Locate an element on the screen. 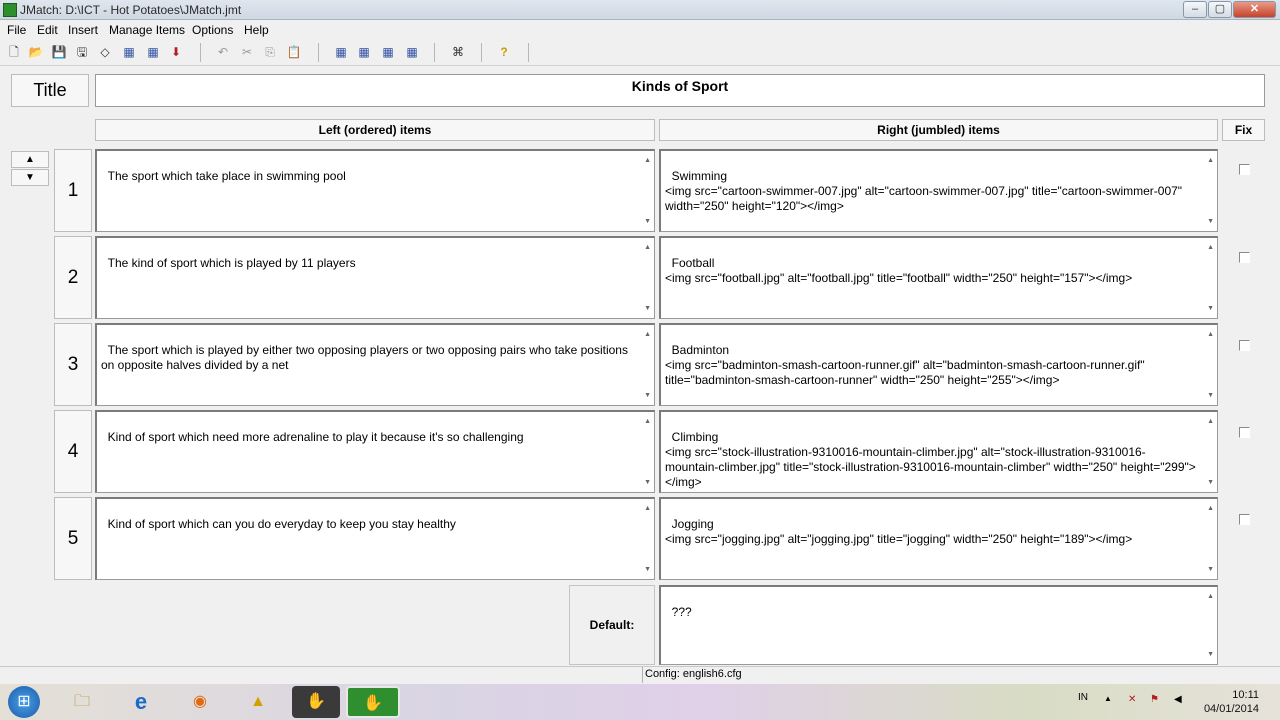 Image resolution: width=1280 pixels, height=720 pixels. move-down-button: ▼ is located at coordinates (30, 177).